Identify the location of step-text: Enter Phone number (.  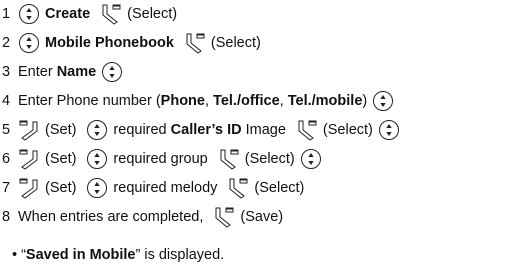
(89, 101).